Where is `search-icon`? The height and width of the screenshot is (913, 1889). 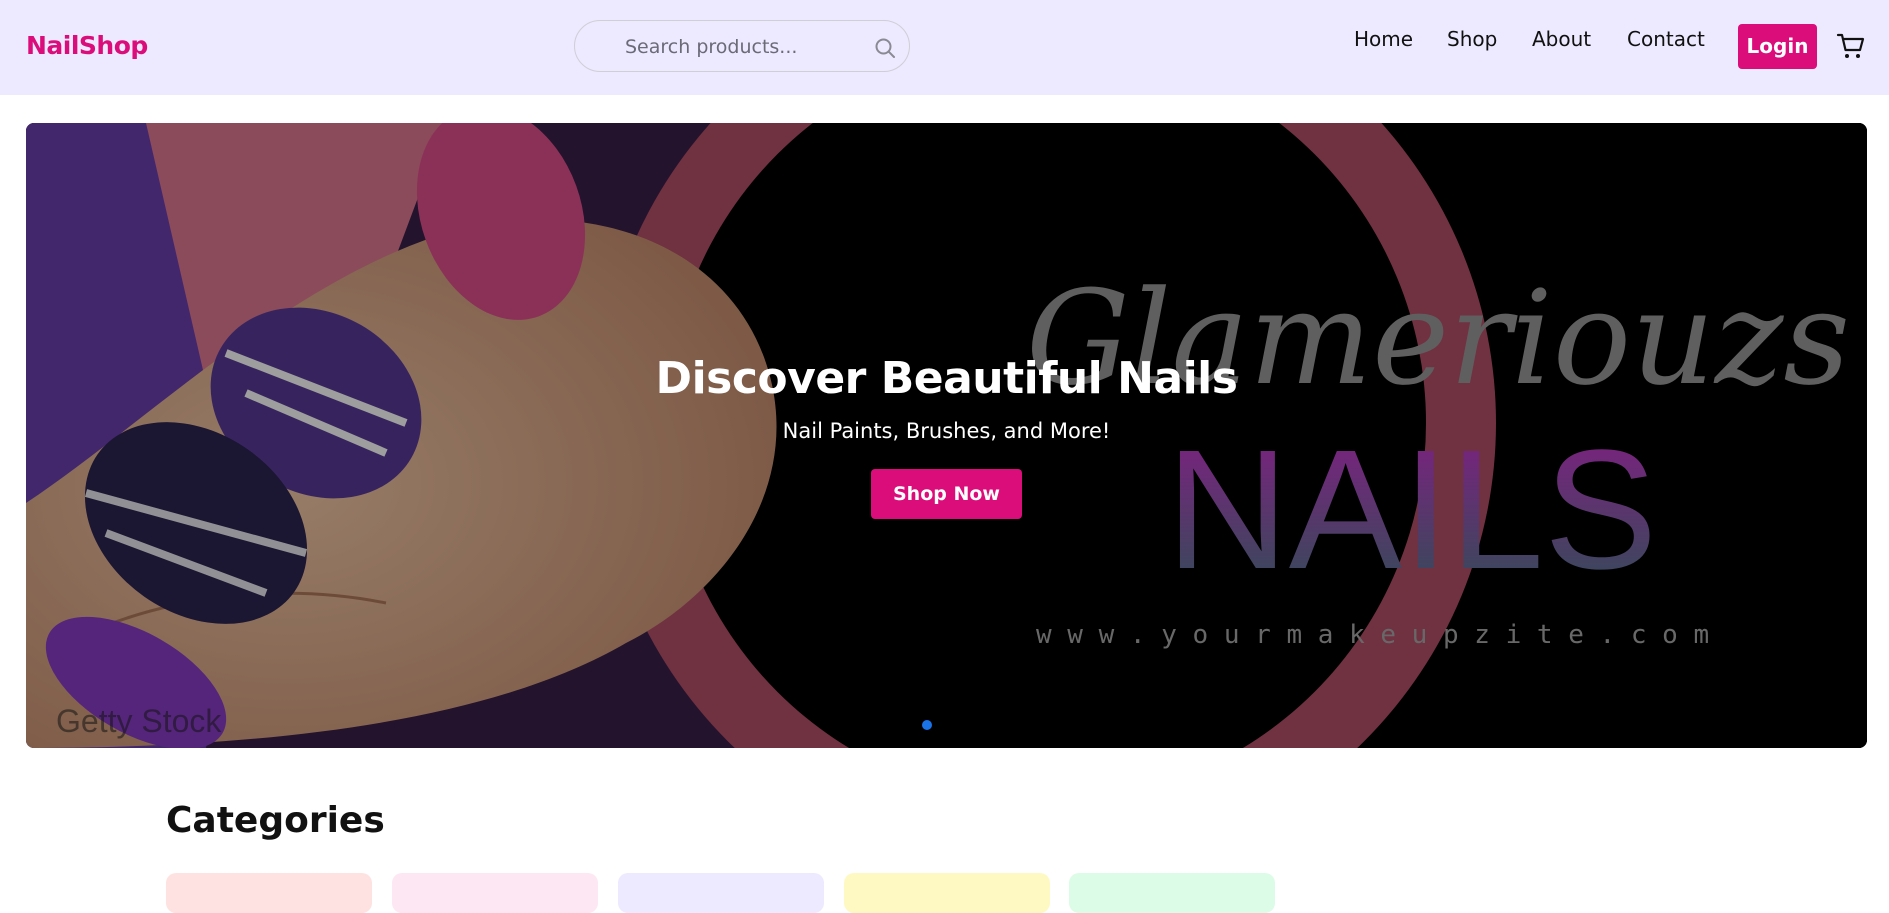
search-icon is located at coordinates (885, 48).